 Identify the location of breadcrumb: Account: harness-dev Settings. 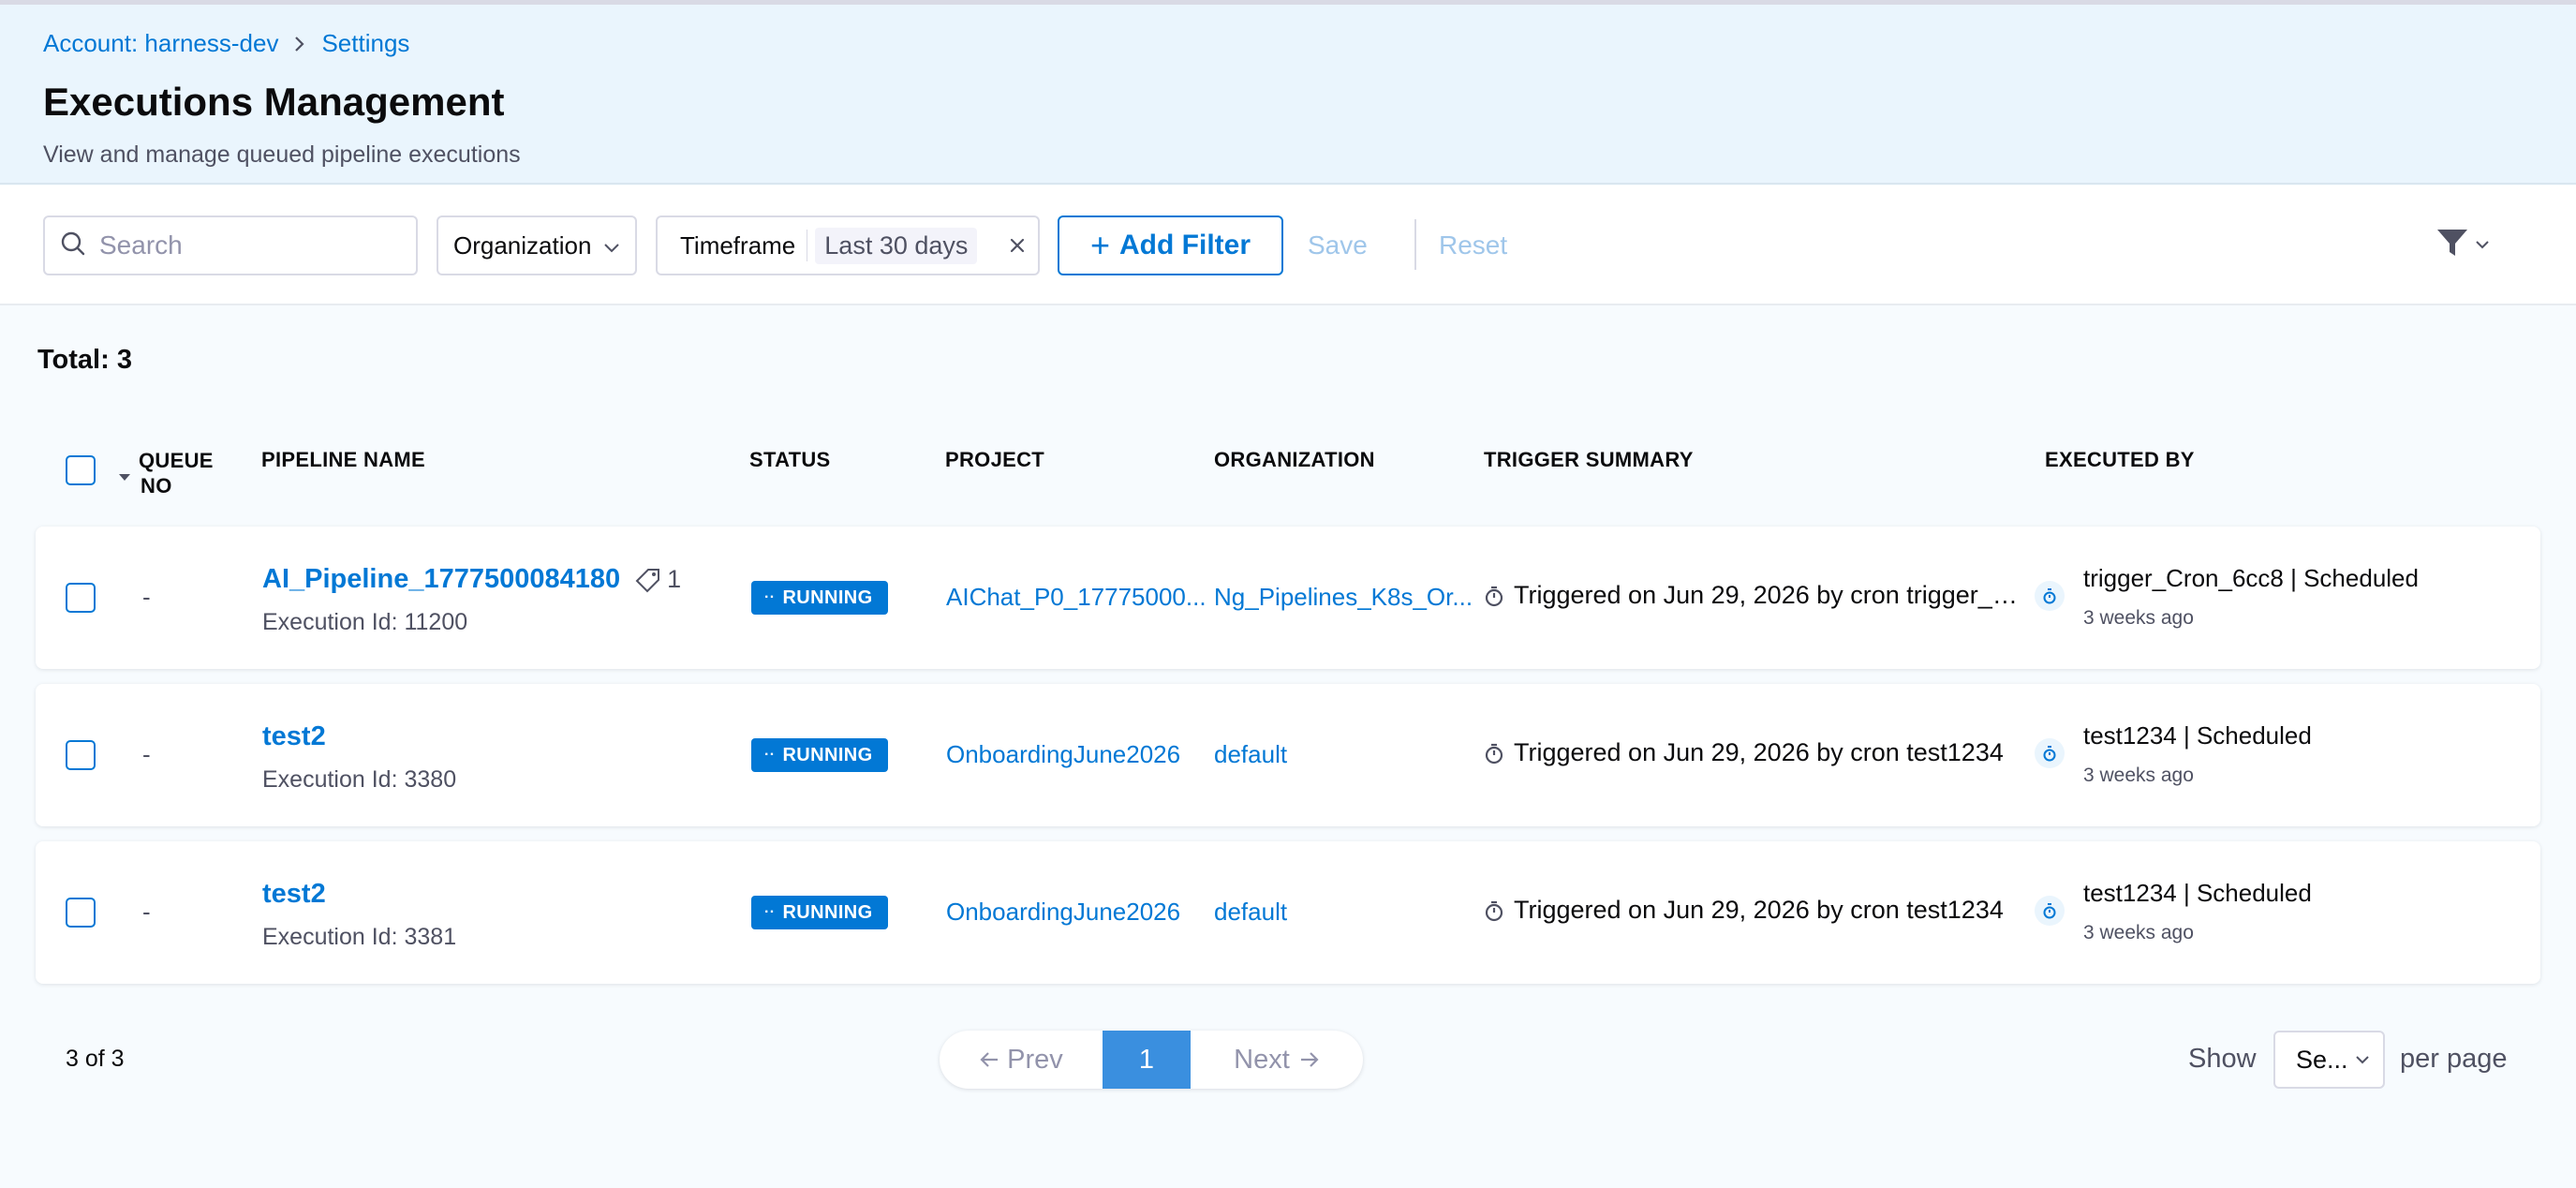
(226, 43).